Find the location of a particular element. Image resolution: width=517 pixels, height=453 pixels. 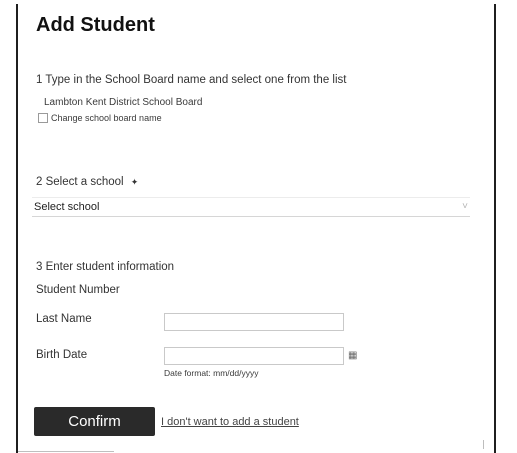

birth-date-label: Birth Date is located at coordinates (62, 355).